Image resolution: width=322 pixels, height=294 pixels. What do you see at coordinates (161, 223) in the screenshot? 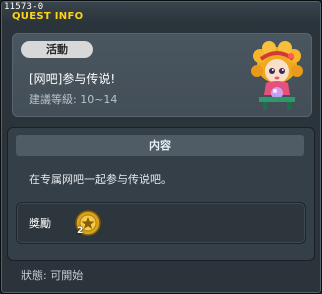
I see `reward-box: 獎勵 2` at bounding box center [161, 223].